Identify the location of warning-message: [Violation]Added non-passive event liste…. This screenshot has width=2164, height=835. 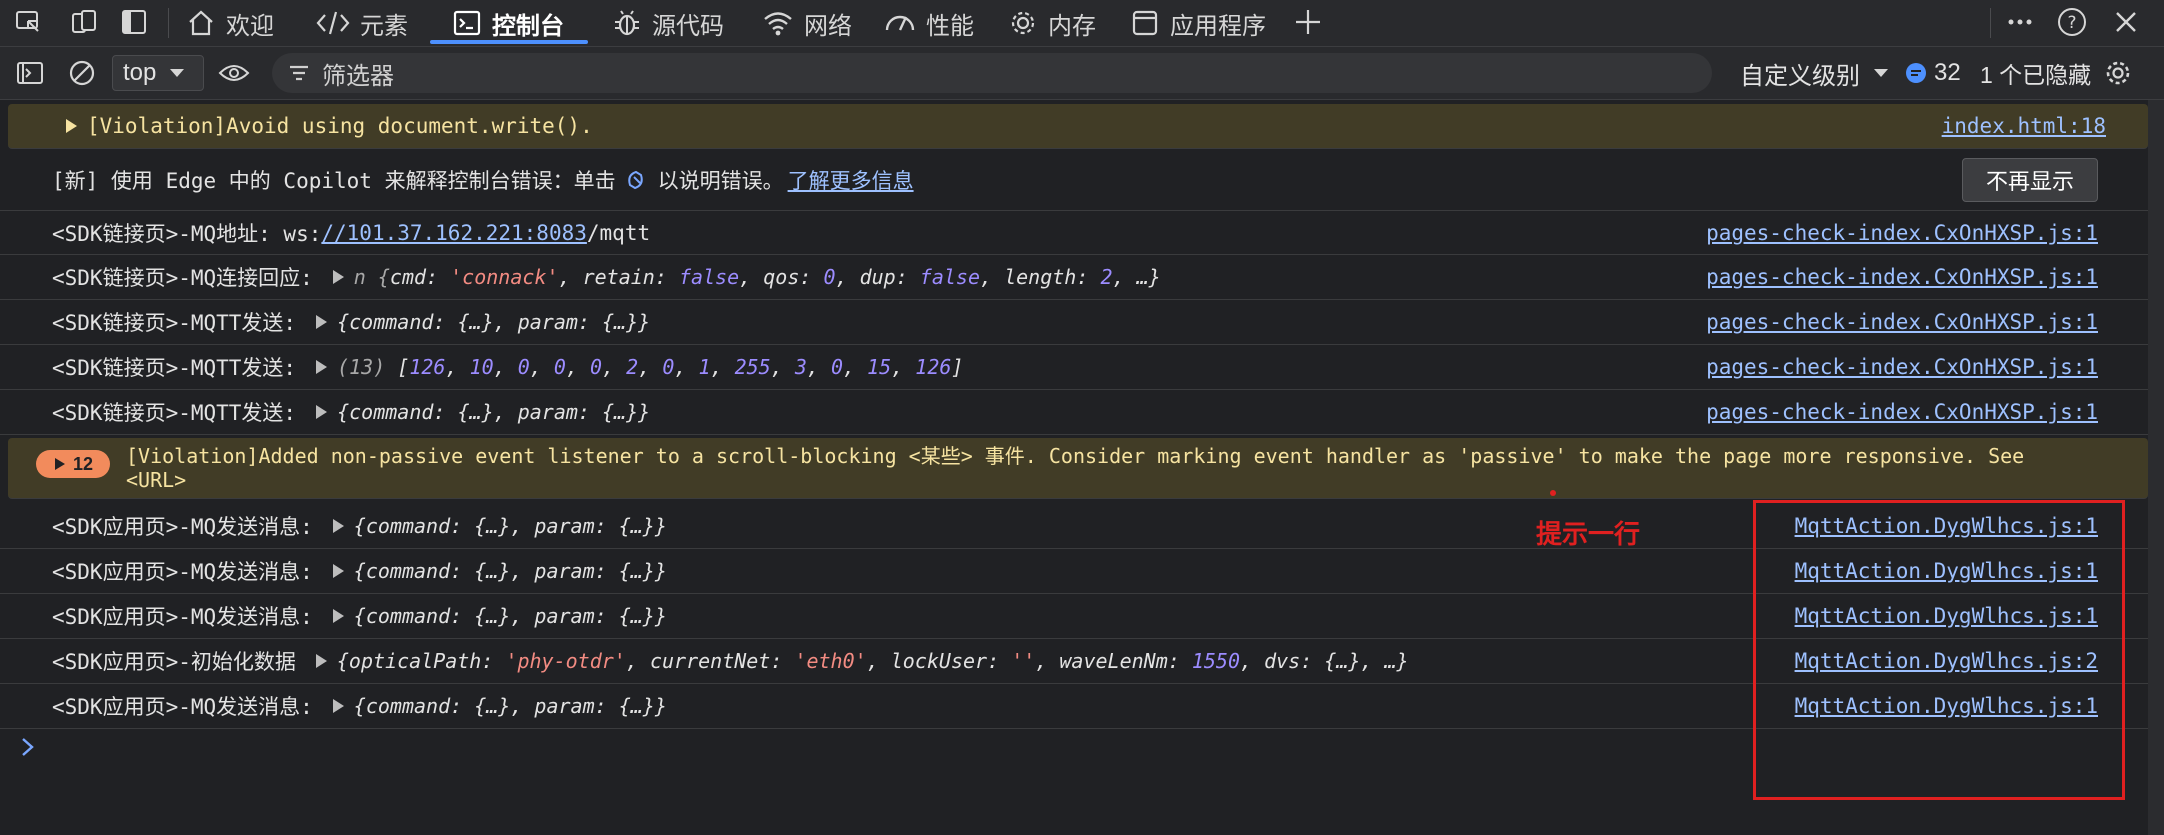
(1075, 468).